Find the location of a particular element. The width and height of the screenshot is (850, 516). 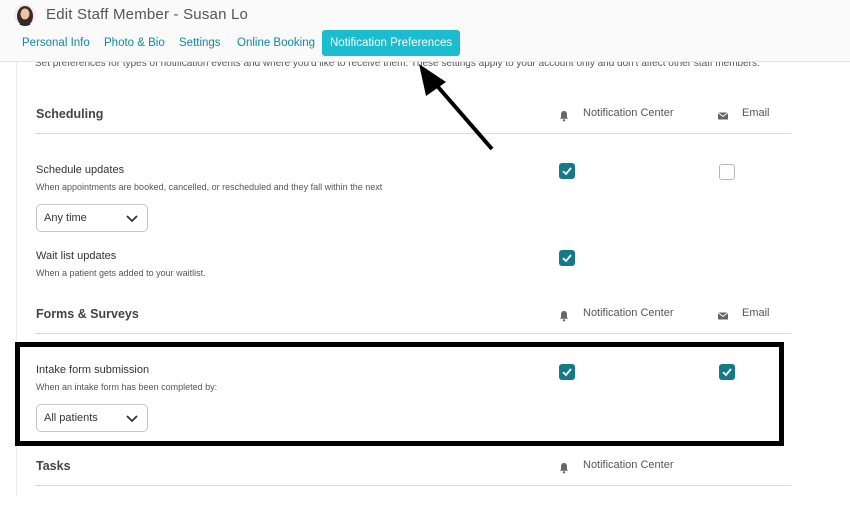

page-title: Edit Staff Member - Susan Lo is located at coordinates (147, 14).